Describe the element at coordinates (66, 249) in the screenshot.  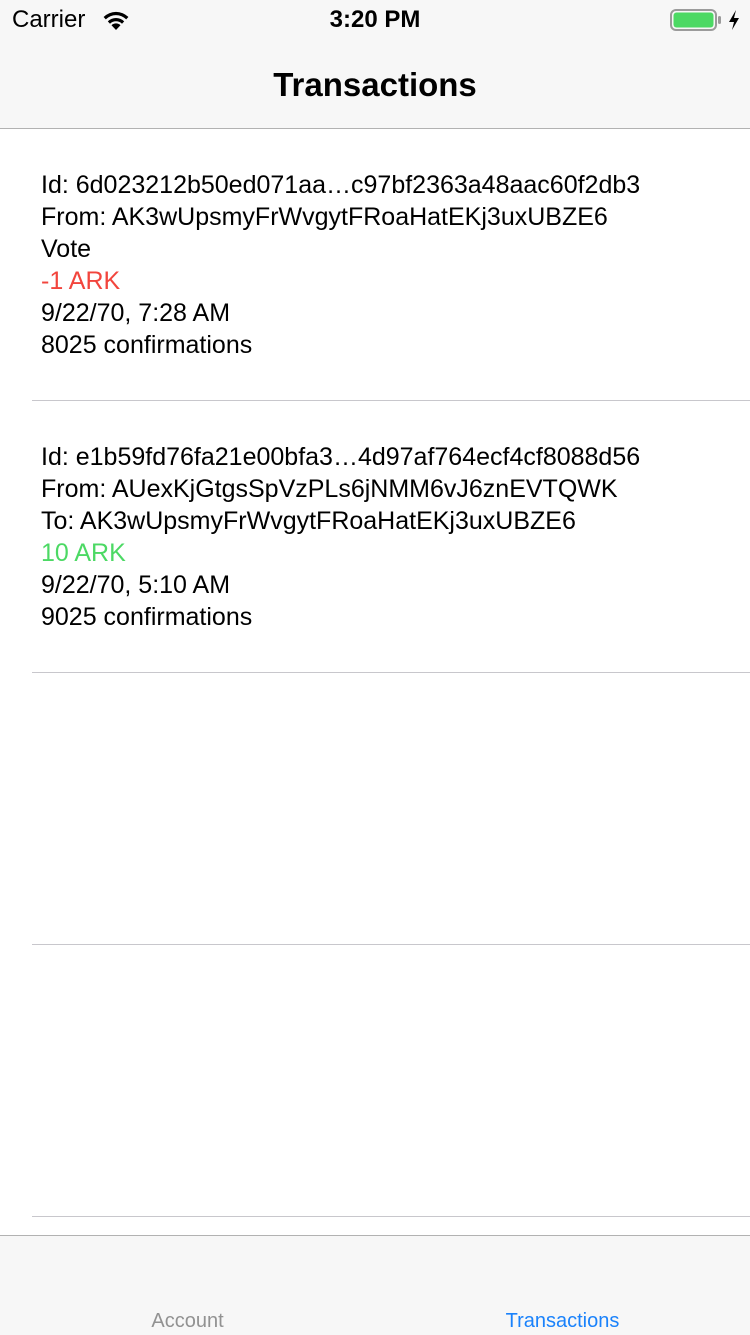
I see `transaction-detail: Vote` at that location.